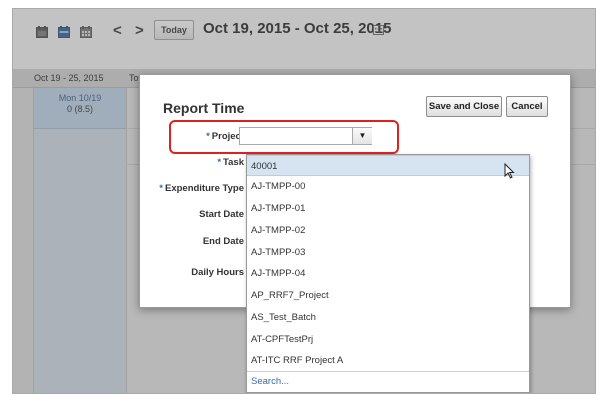 This screenshot has width=606, height=402. What do you see at coordinates (204, 108) in the screenshot?
I see `dialog-title: Report Time` at bounding box center [204, 108].